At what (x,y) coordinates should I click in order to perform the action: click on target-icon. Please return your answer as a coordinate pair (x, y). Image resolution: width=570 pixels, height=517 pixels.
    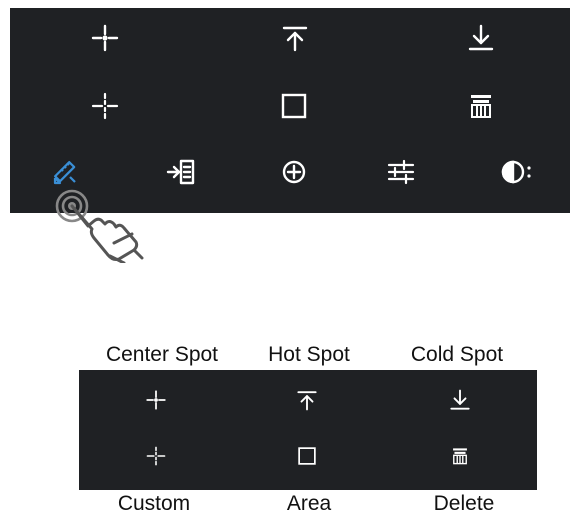
    Looking at the image, I should click on (294, 172).